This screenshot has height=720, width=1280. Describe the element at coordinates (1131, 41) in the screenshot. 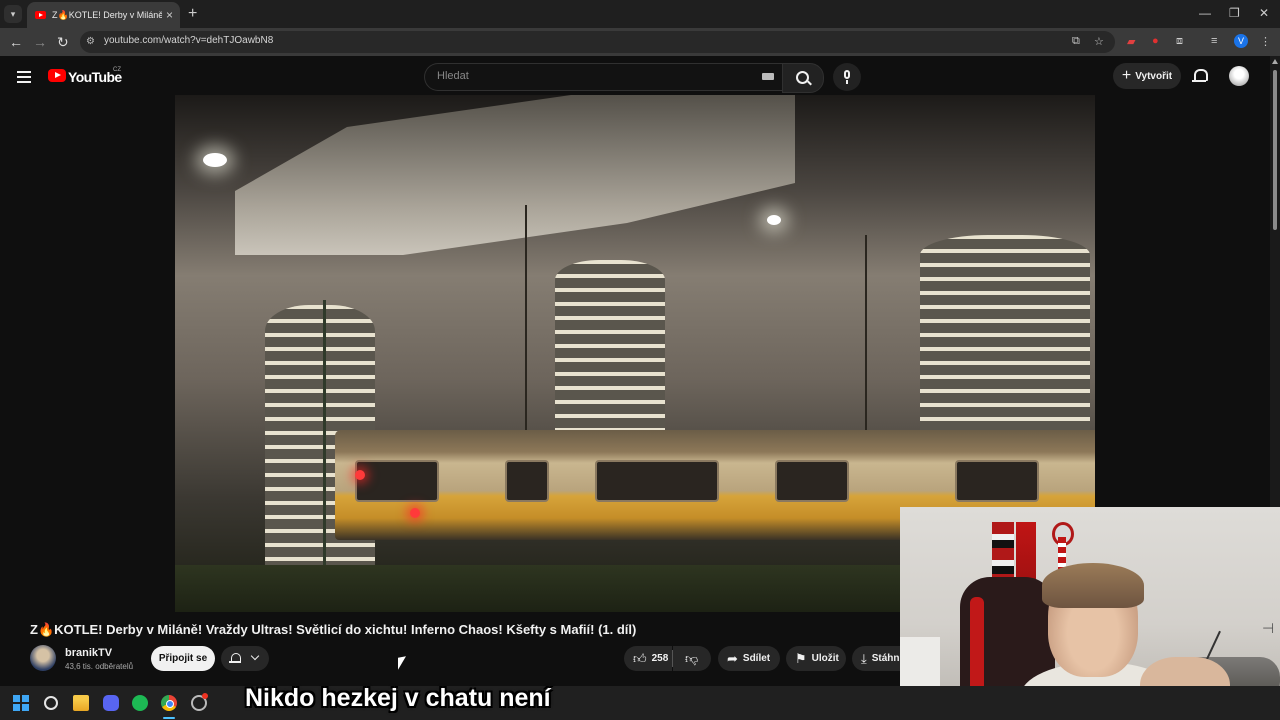

I see `extension-icon: ▰` at that location.